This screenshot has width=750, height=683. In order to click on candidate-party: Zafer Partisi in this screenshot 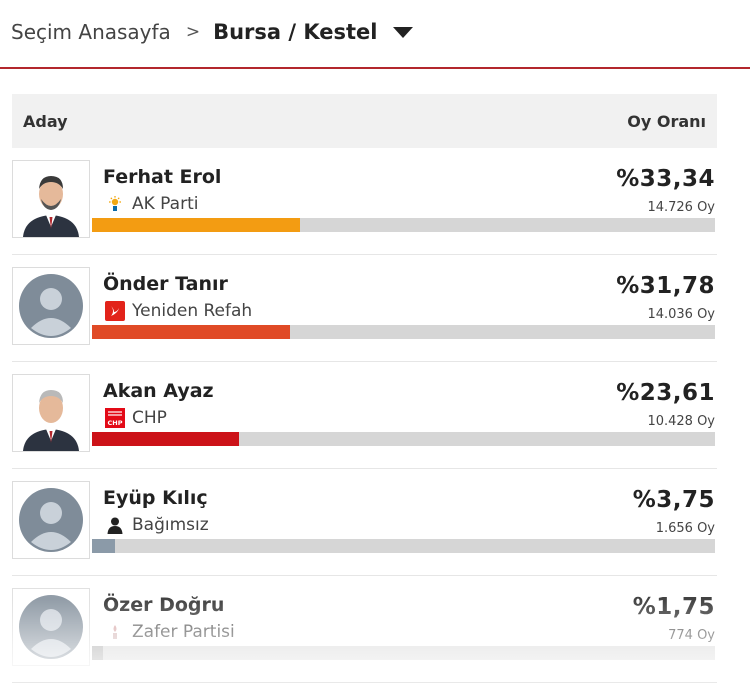, I will do `click(170, 632)`.